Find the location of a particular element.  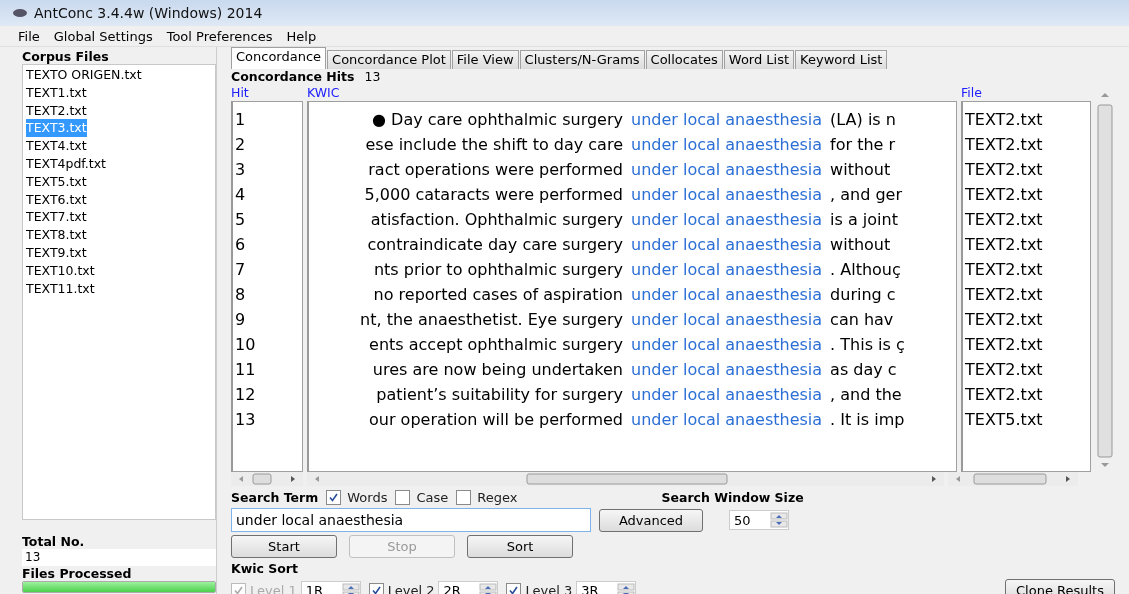

kwic-sort-label: Kwic Sort is located at coordinates (265, 568).